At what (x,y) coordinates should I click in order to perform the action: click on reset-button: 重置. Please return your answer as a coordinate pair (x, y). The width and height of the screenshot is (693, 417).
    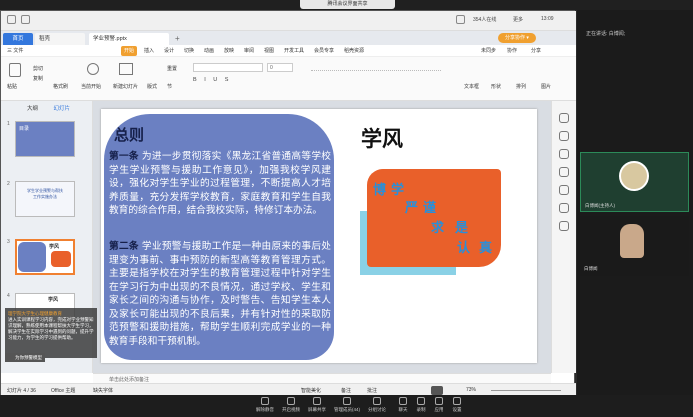
    Looking at the image, I should click on (172, 68).